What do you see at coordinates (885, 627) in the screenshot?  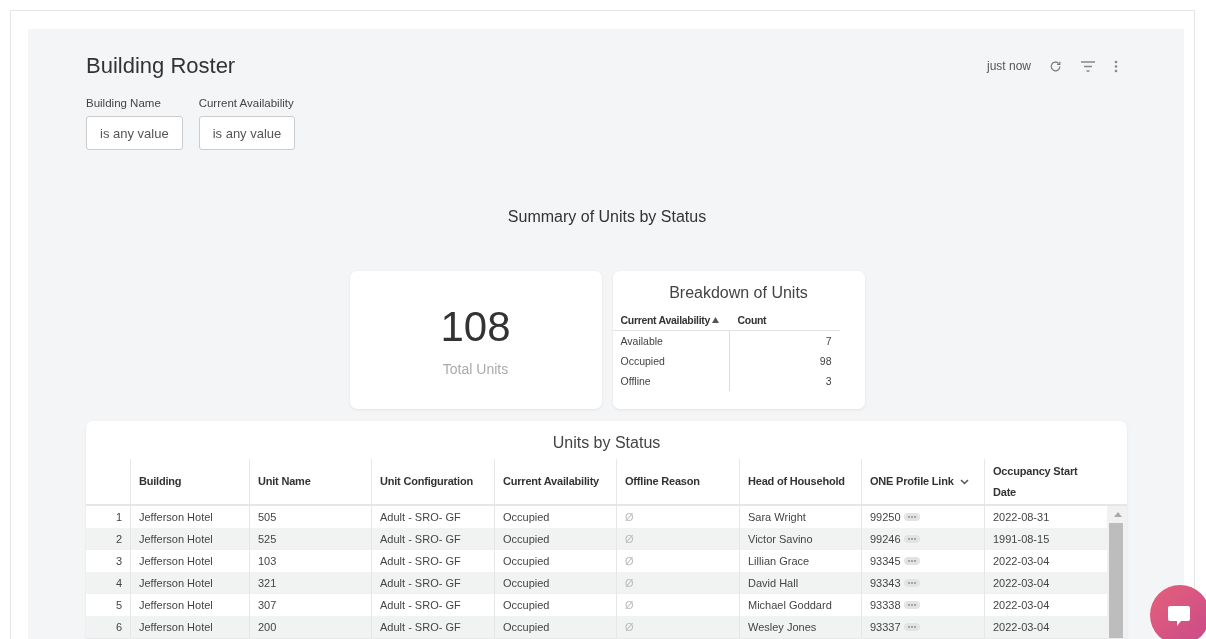 I see `profile-link: 93337` at bounding box center [885, 627].